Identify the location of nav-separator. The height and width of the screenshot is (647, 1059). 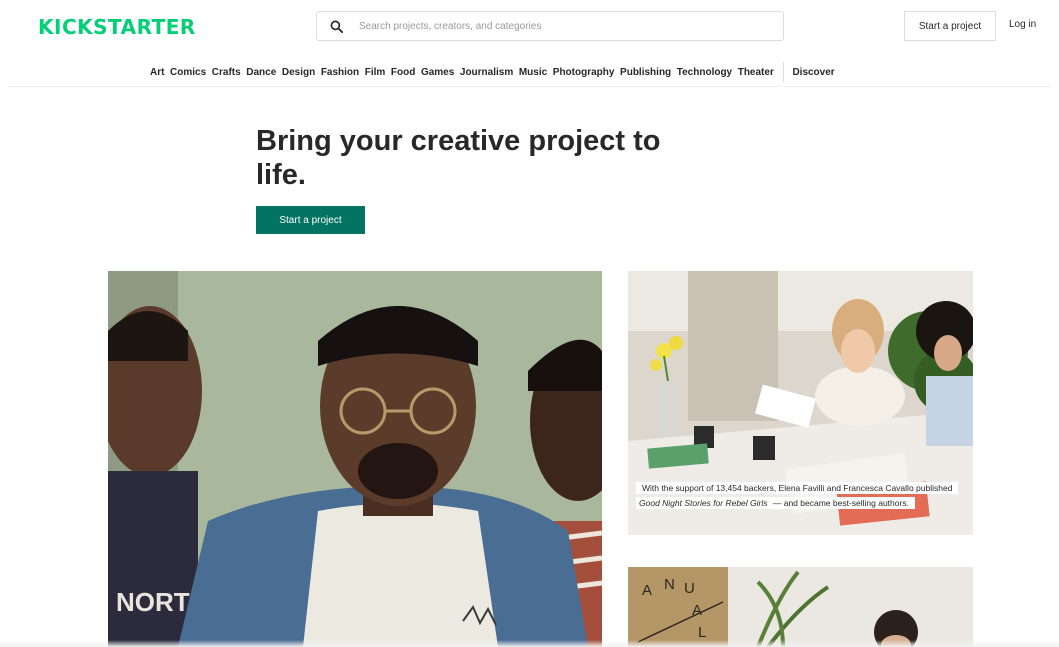
(784, 72).